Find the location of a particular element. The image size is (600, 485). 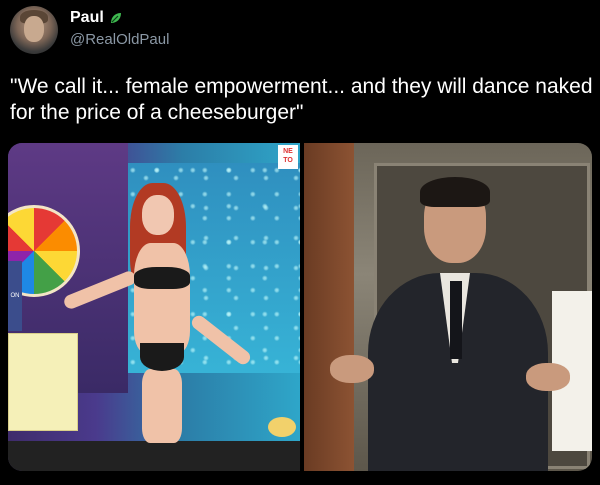

man-tie is located at coordinates (456, 320).